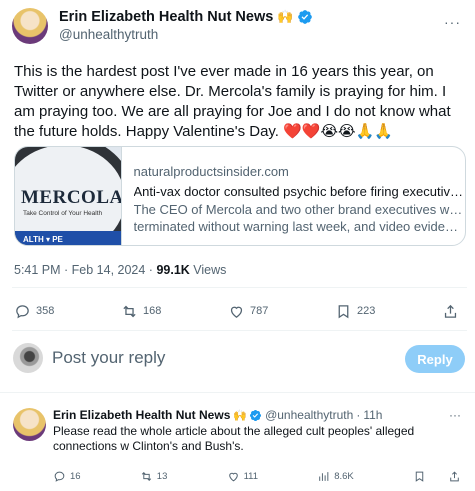 The height and width of the screenshot is (491, 475). What do you see at coordinates (208, 270) in the screenshot?
I see `views-label: Views` at bounding box center [208, 270].